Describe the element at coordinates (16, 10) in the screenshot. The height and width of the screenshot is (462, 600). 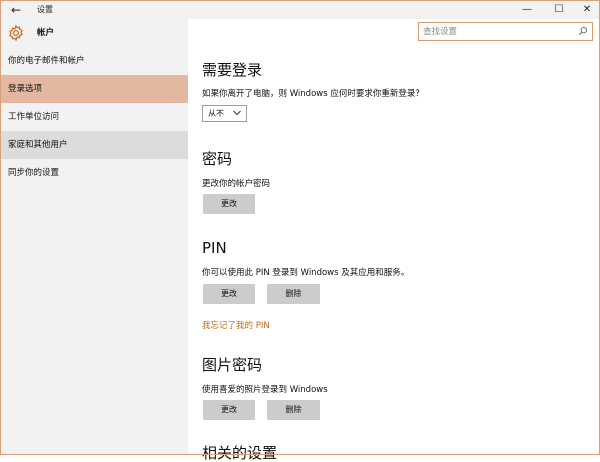
I see `back-arrow-icon: ←` at that location.